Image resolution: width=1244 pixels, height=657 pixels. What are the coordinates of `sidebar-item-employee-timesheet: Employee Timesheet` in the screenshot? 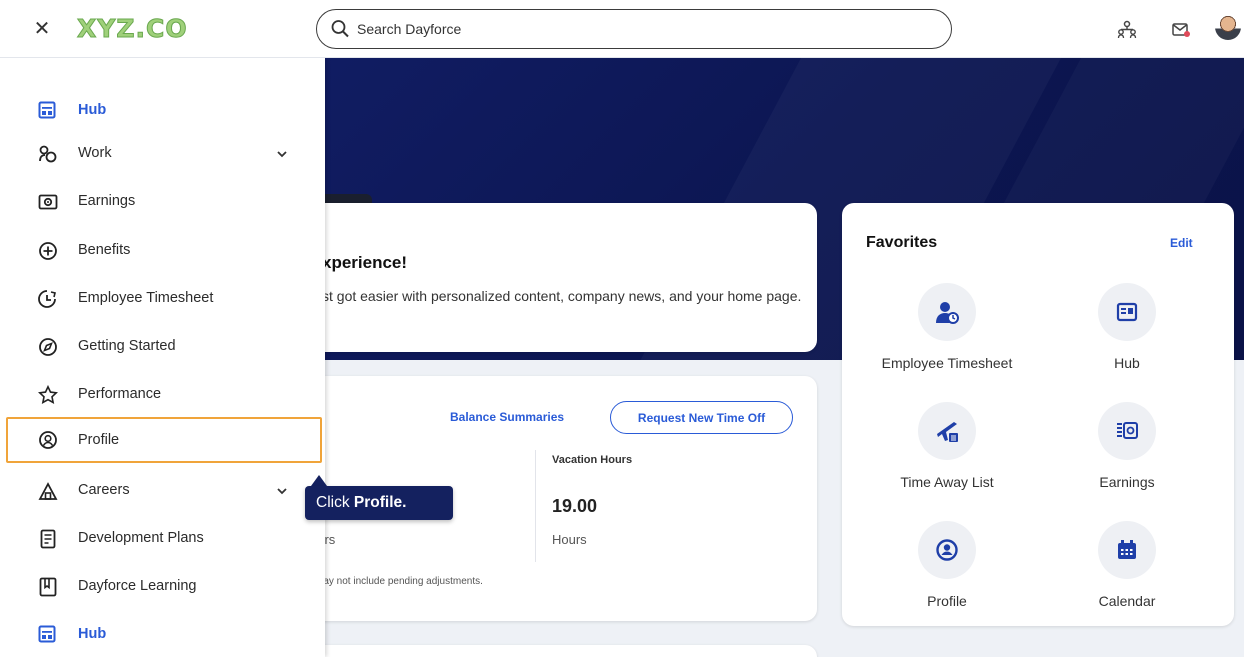 It's located at (164, 299).